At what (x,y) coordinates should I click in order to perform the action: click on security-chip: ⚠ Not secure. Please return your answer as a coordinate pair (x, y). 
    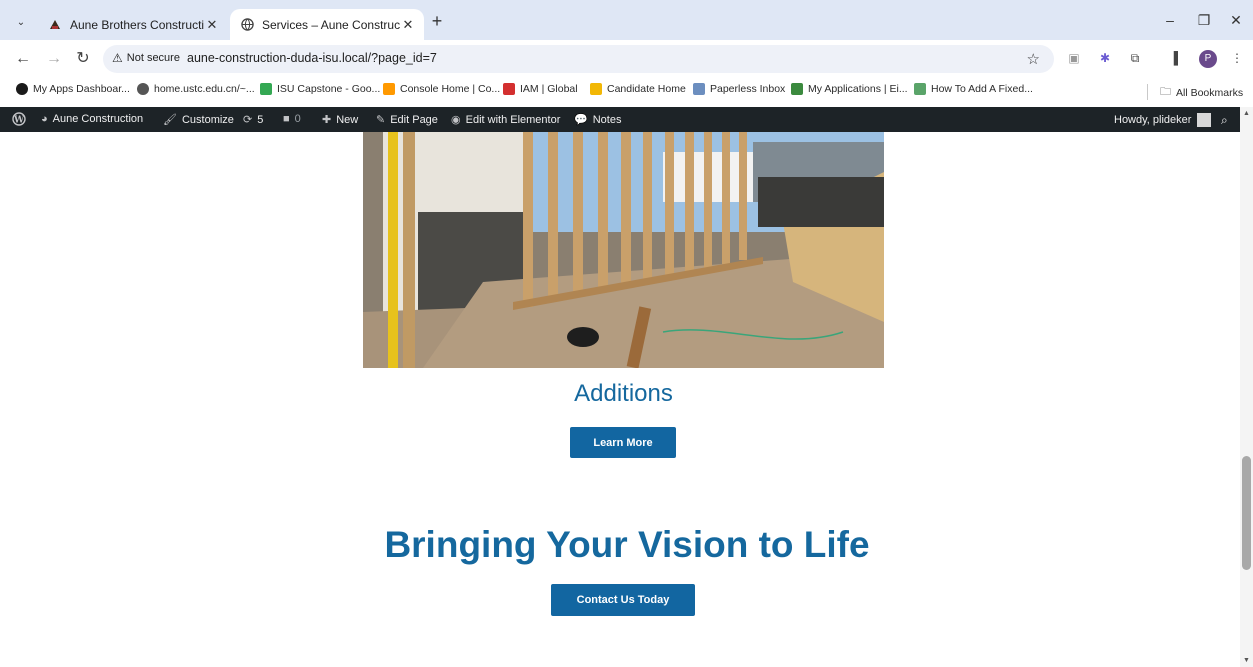
    Looking at the image, I should click on (146, 58).